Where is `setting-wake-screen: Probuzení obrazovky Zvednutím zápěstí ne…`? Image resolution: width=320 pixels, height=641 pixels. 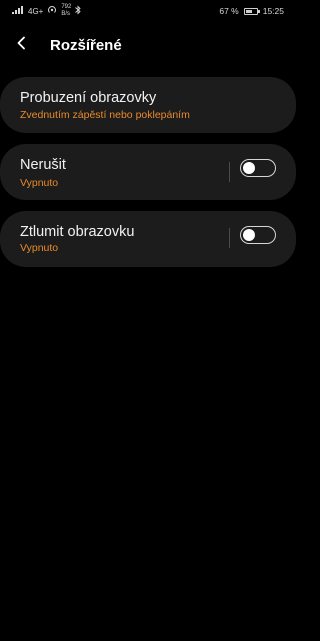 setting-wake-screen: Probuzení obrazovky Zvednutím zápěstí ne… is located at coordinates (148, 105).